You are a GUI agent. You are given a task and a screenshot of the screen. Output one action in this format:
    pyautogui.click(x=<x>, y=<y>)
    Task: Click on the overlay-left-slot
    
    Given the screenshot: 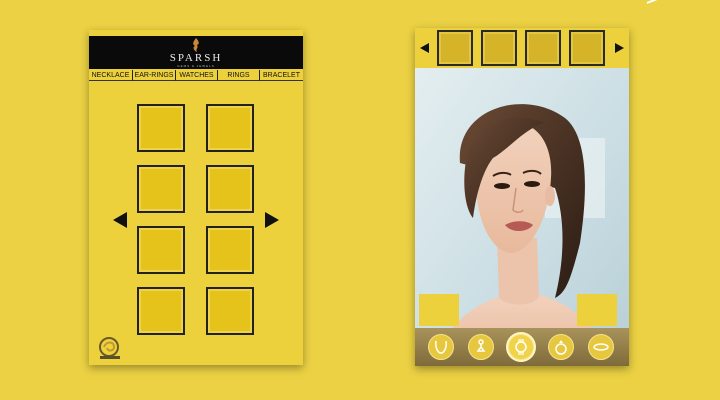 What is the action you would take?
    pyautogui.click(x=439, y=310)
    